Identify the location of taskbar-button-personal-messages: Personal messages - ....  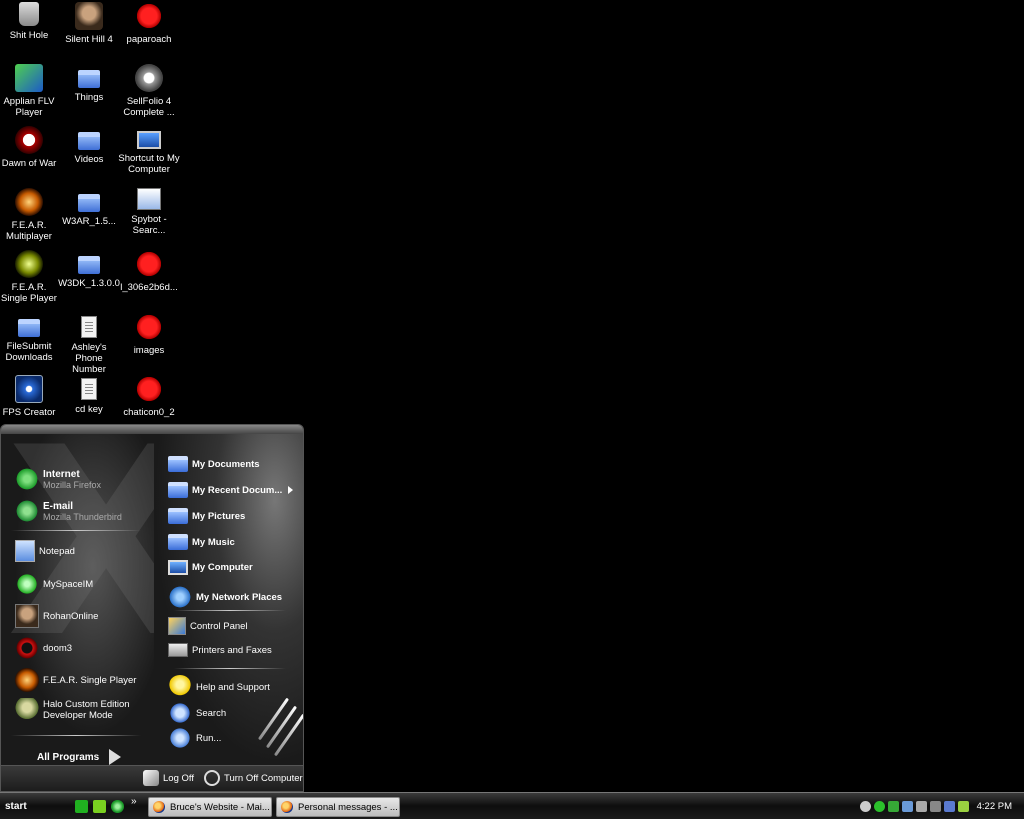
(338, 807).